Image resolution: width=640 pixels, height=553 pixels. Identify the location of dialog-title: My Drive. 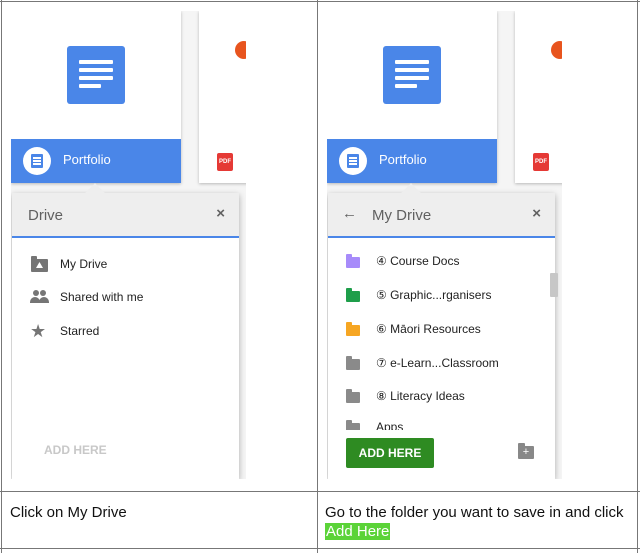
(402, 215).